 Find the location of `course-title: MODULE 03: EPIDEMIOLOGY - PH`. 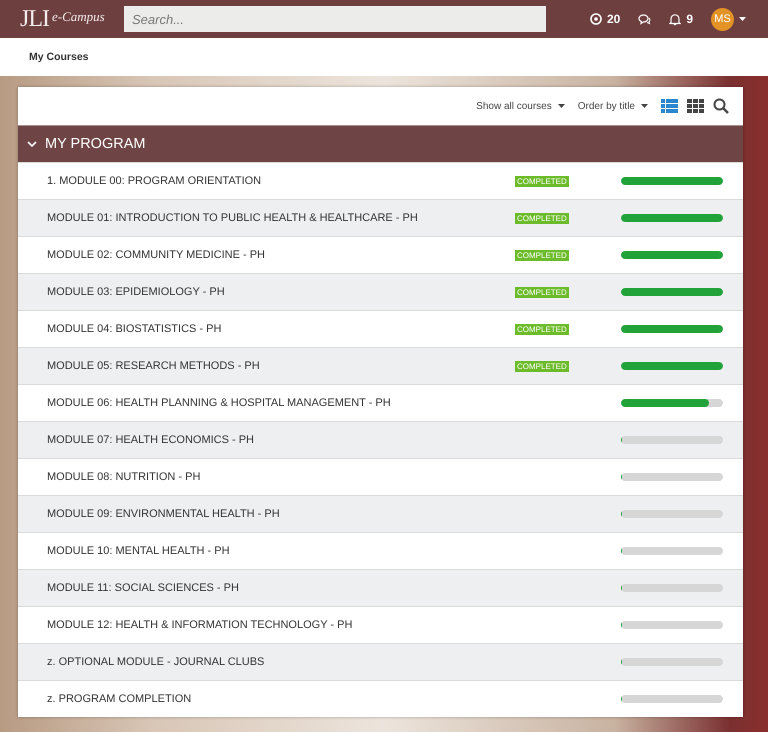

course-title: MODULE 03: EPIDEMIOLOGY - PH is located at coordinates (281, 292).